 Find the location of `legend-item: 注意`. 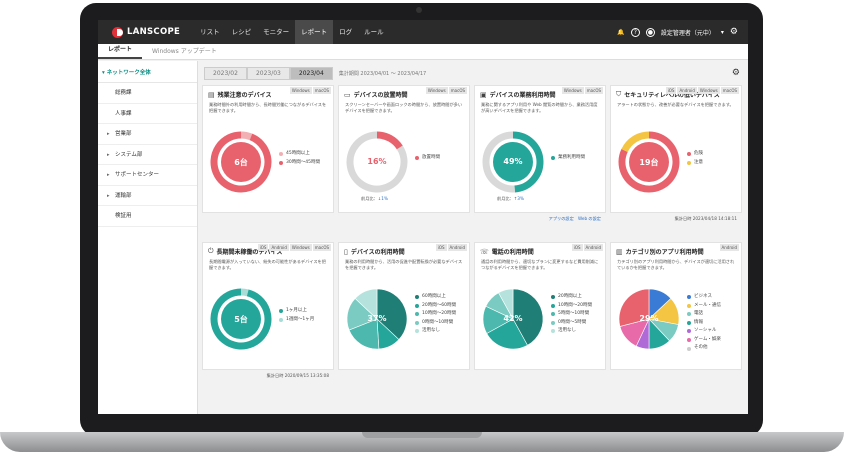

legend-item: 注意 is located at coordinates (695, 163).